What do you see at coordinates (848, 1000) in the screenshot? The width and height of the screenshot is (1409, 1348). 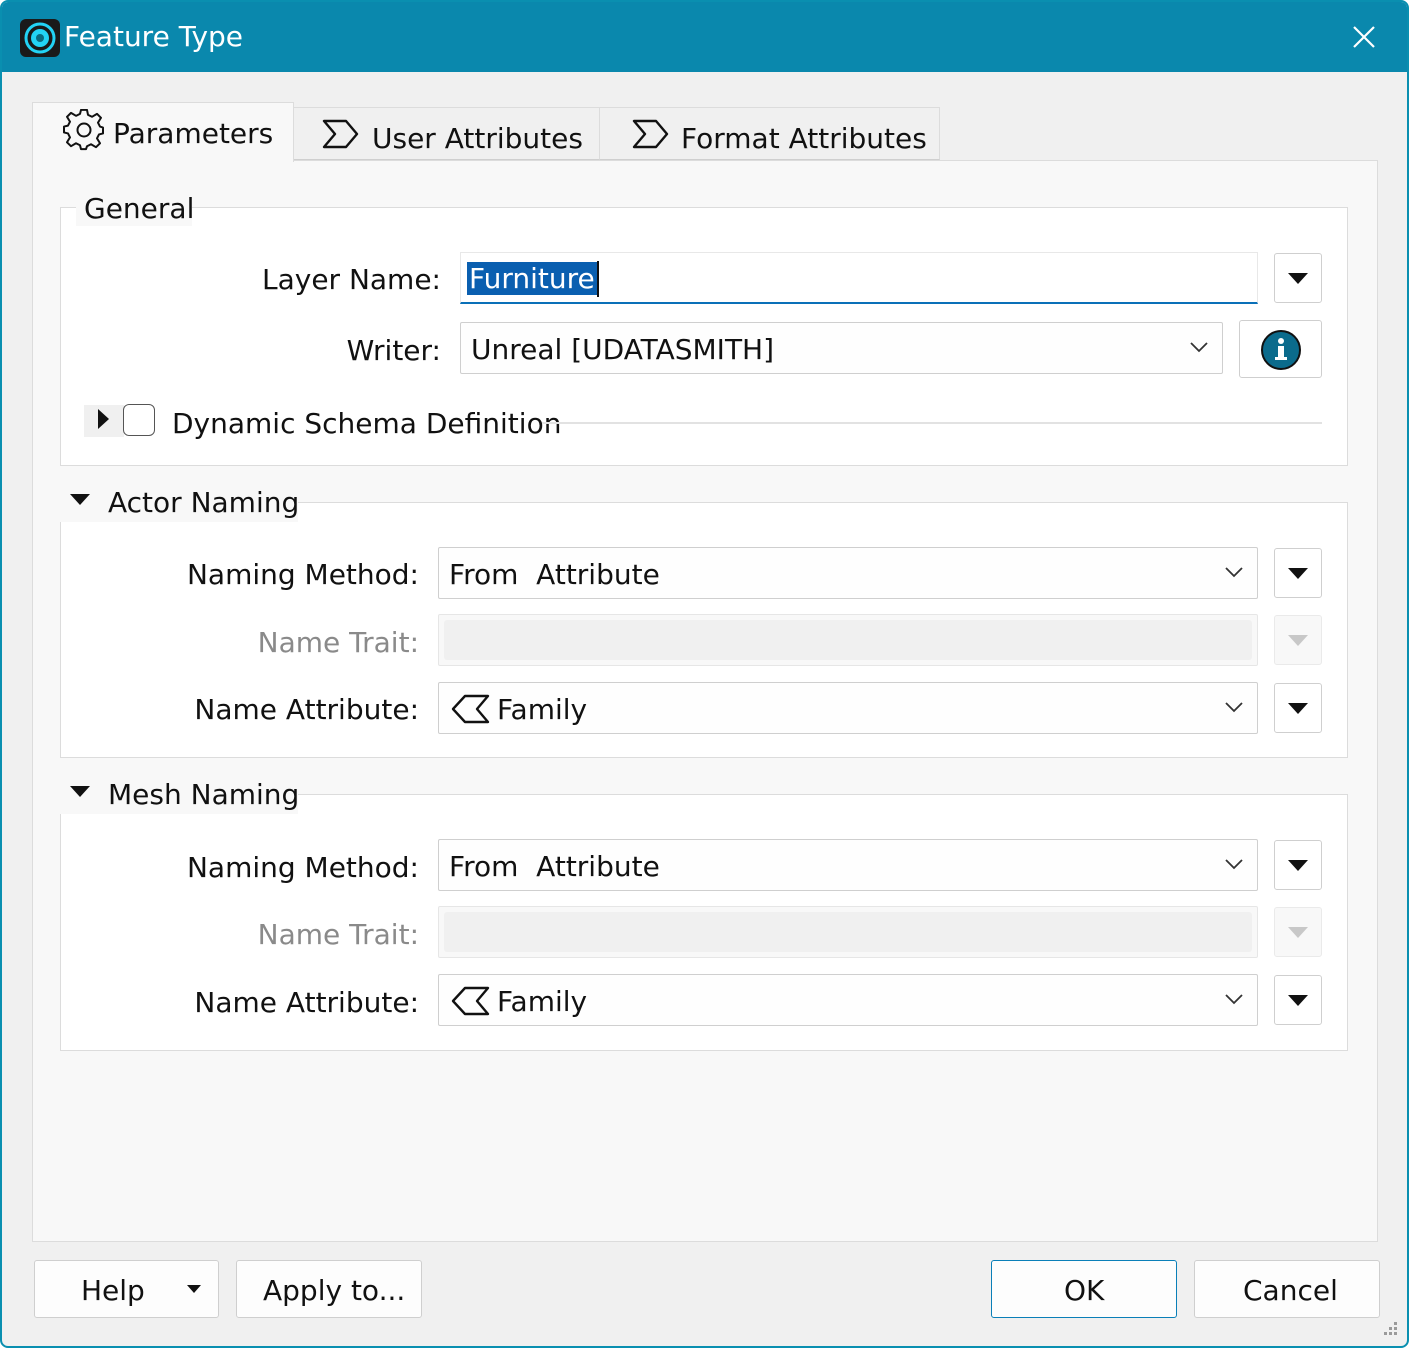 I see `mesh-name-attribute-select: Family` at bounding box center [848, 1000].